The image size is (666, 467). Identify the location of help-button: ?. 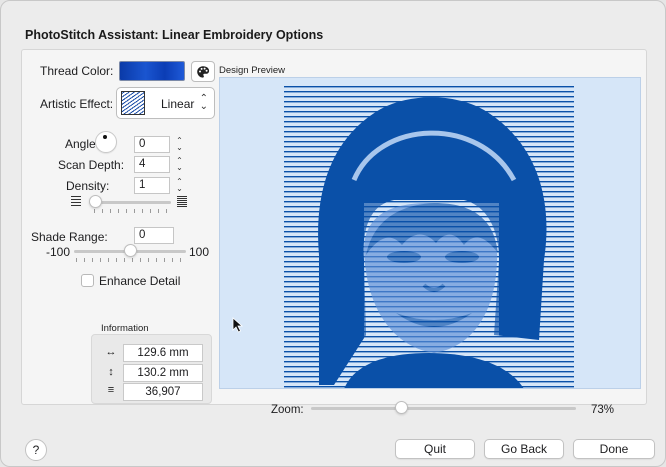
(36, 450).